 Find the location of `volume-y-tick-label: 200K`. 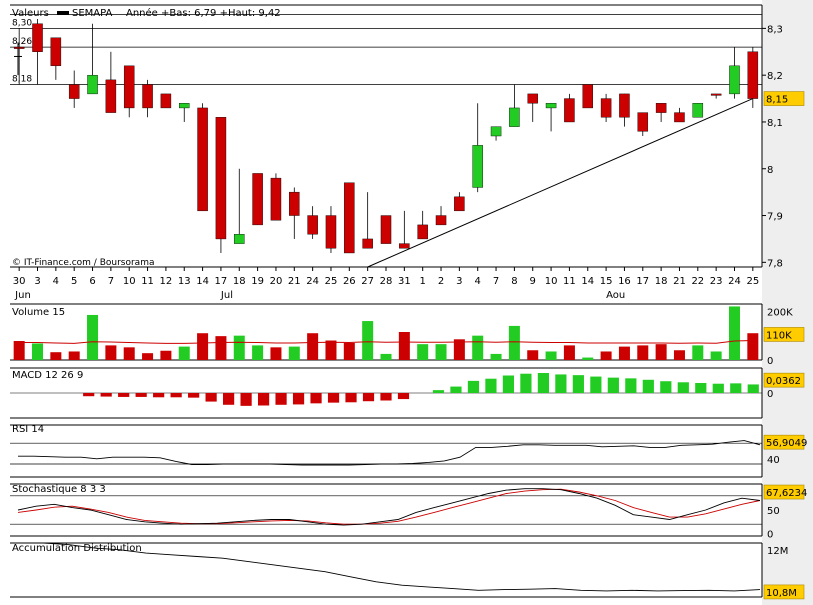

volume-y-tick-label: 200K is located at coordinates (780, 312).